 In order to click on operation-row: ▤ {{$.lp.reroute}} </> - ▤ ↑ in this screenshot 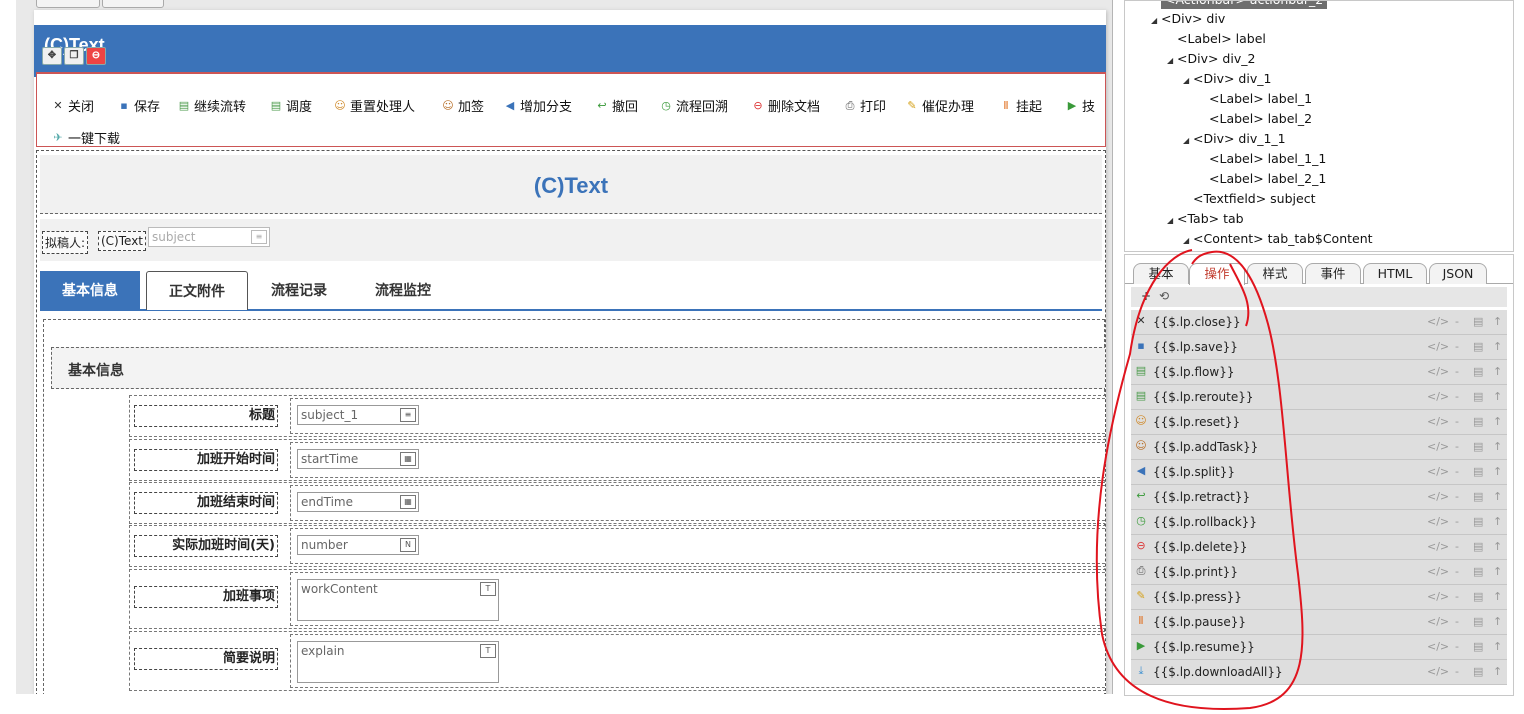, I will do `click(1319, 397)`.